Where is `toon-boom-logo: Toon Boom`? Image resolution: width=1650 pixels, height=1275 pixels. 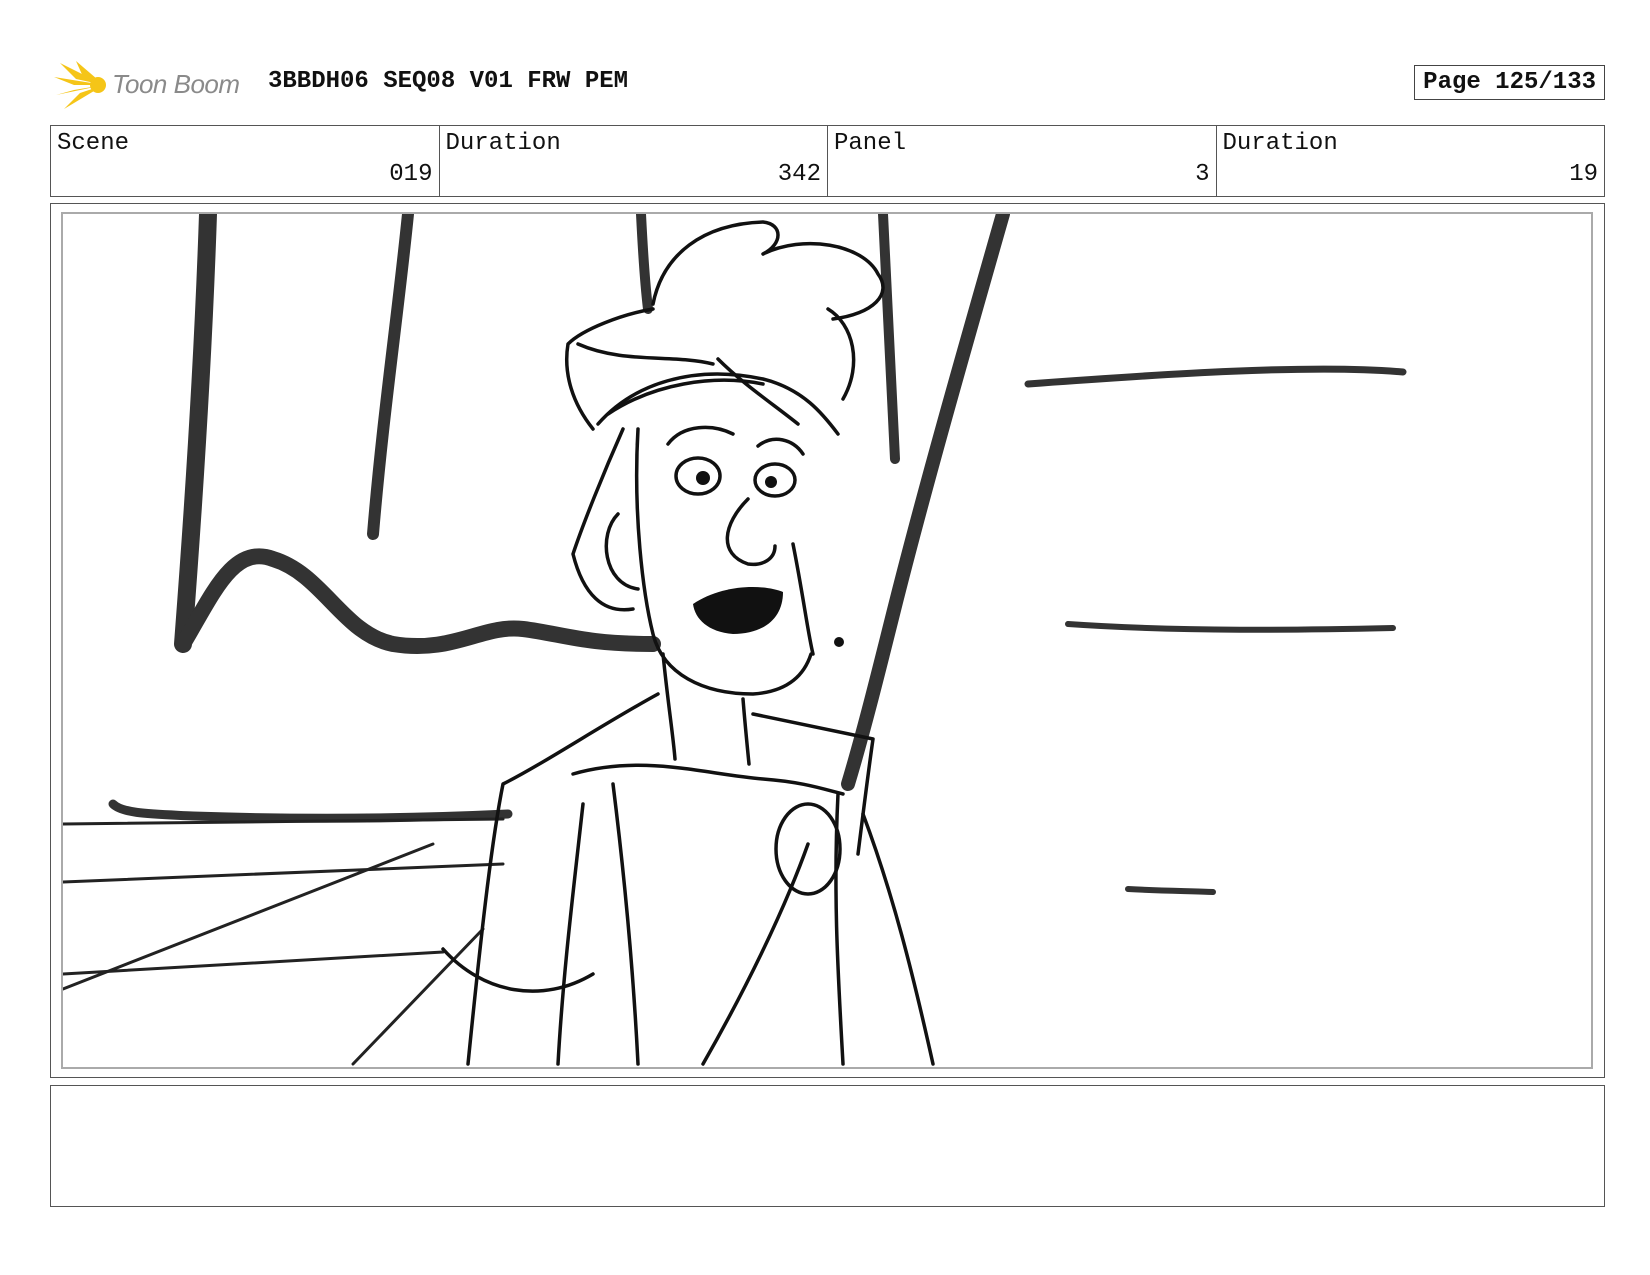
toon-boom-logo: Toon Boom is located at coordinates (154, 85).